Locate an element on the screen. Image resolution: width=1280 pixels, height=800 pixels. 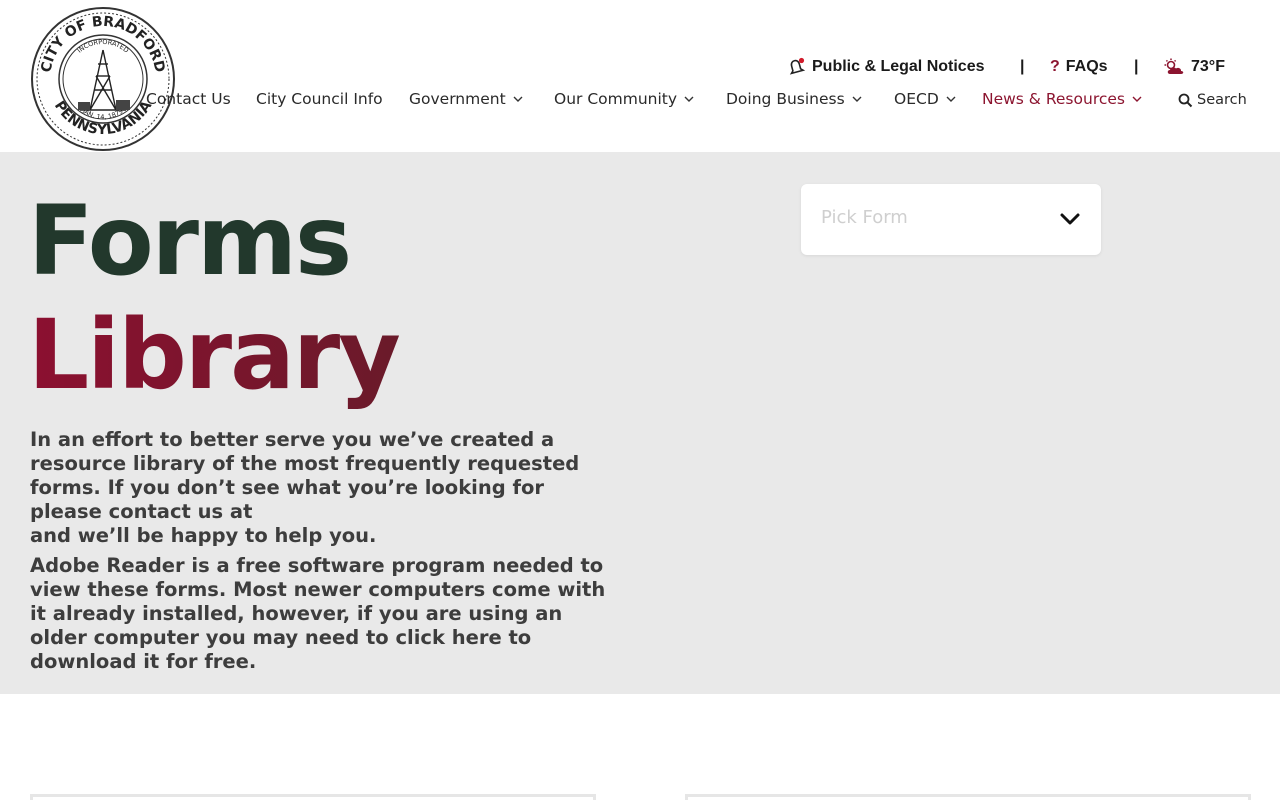
nav-item-doing-business: Doing Business is located at coordinates (794, 99).